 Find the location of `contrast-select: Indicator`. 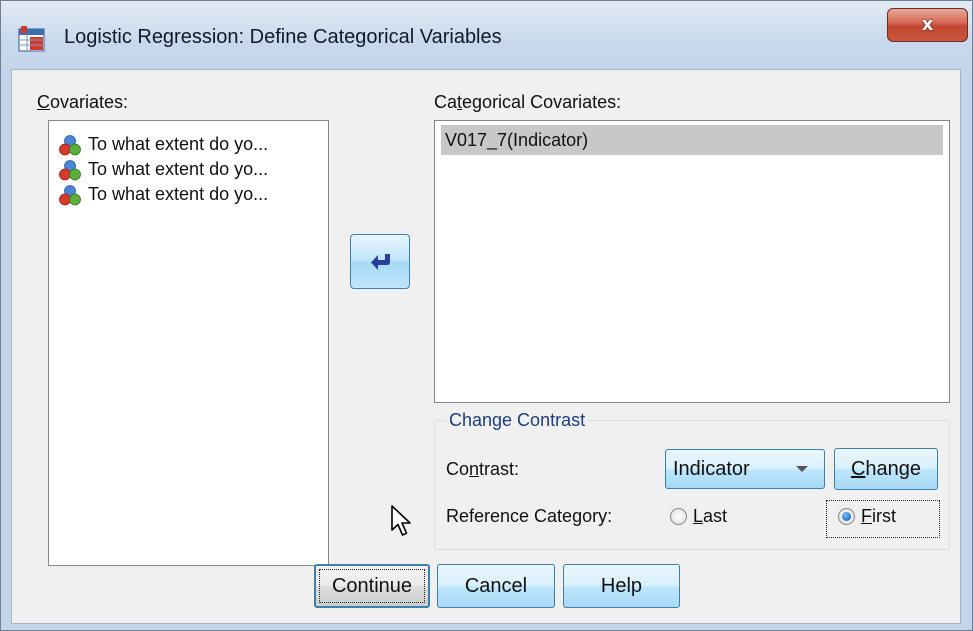

contrast-select: Indicator is located at coordinates (745, 469).